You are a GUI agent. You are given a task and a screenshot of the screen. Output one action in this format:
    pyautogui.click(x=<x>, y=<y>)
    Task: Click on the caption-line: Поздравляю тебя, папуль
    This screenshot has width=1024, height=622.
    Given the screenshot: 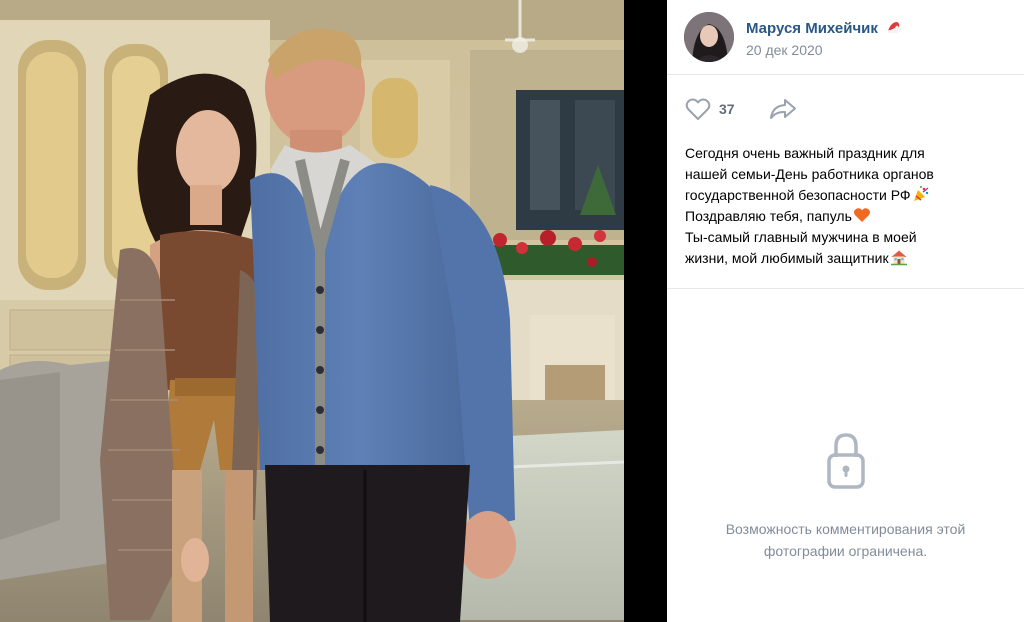 What is the action you would take?
    pyautogui.click(x=842, y=216)
    